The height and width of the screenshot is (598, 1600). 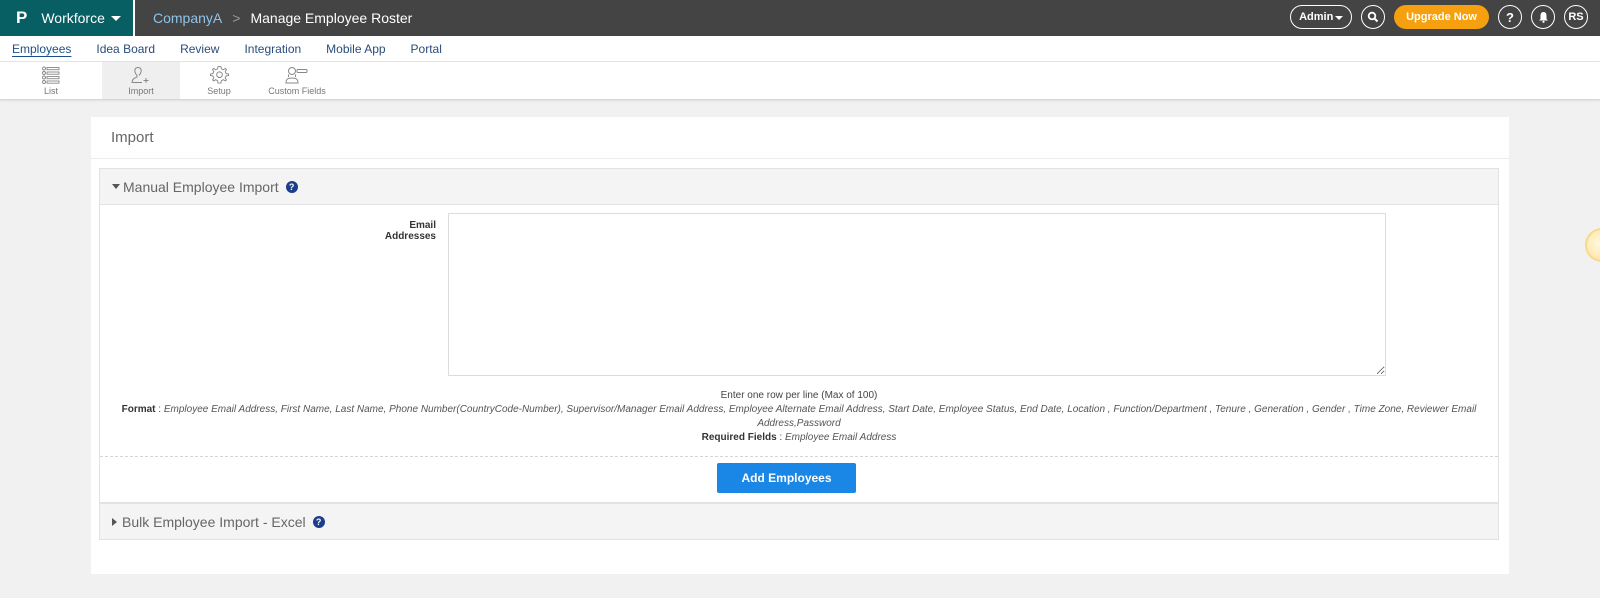 What do you see at coordinates (739, 437) in the screenshot?
I see `required-fields-label: Required Fields` at bounding box center [739, 437].